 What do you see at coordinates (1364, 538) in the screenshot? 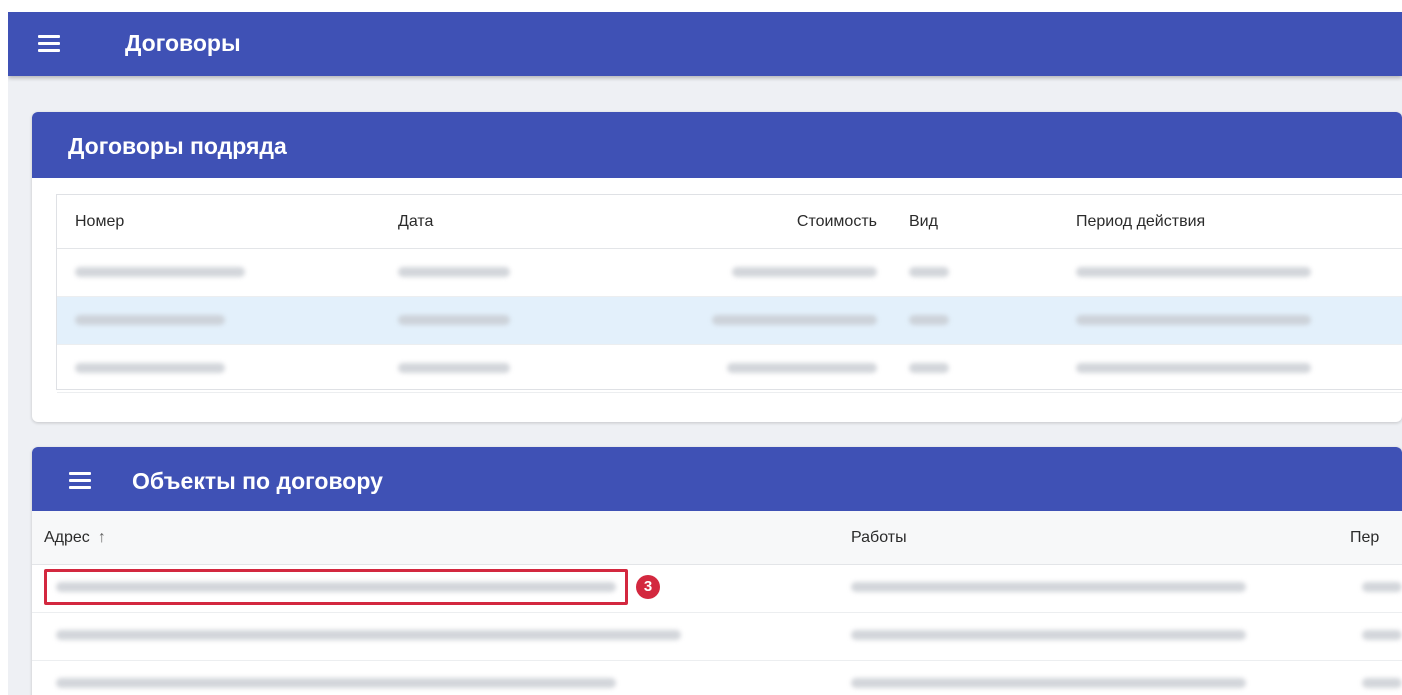
I see `column-header-period-truncated: Пер` at bounding box center [1364, 538].